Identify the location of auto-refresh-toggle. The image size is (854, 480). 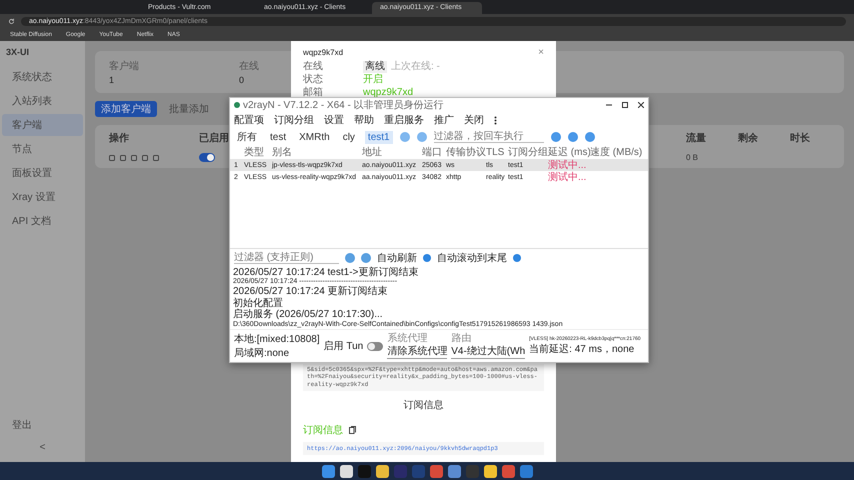
(427, 258).